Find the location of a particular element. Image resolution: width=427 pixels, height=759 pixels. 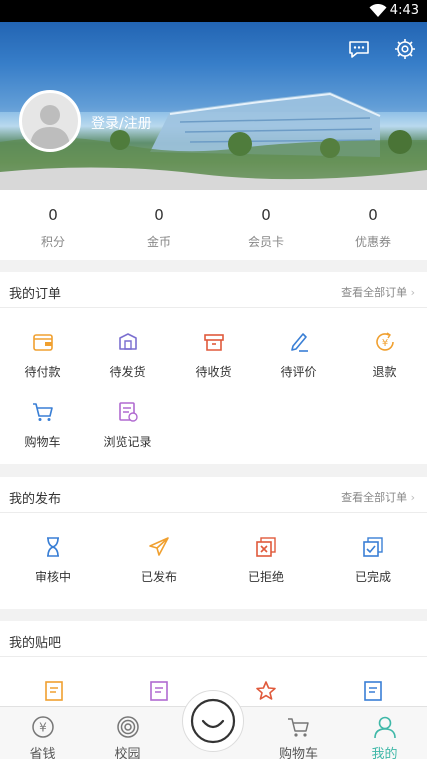

pen-icon is located at coordinates (299, 342).